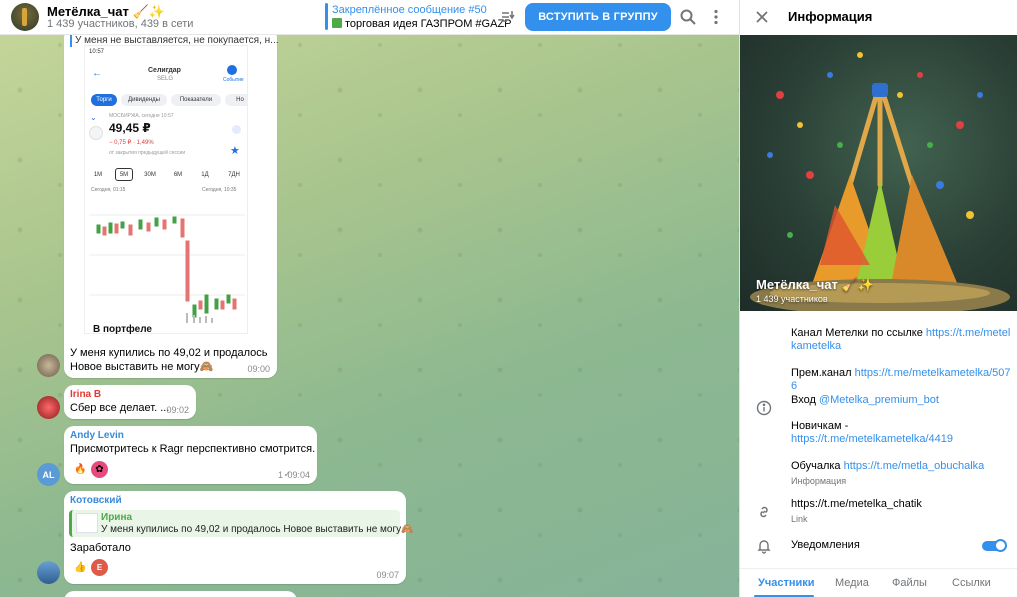  Describe the element at coordinates (141, 116) in the screenshot. I see `exchange-label: МОСБИРЖА, сегодня 10:57` at that location.